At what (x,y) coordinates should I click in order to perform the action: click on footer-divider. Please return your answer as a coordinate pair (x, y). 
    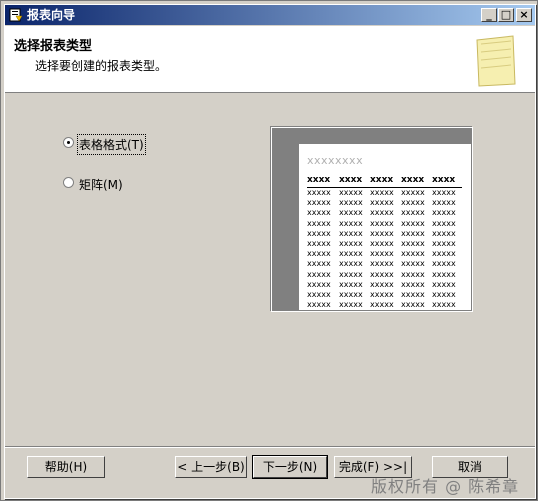
    Looking at the image, I should click on (270, 447).